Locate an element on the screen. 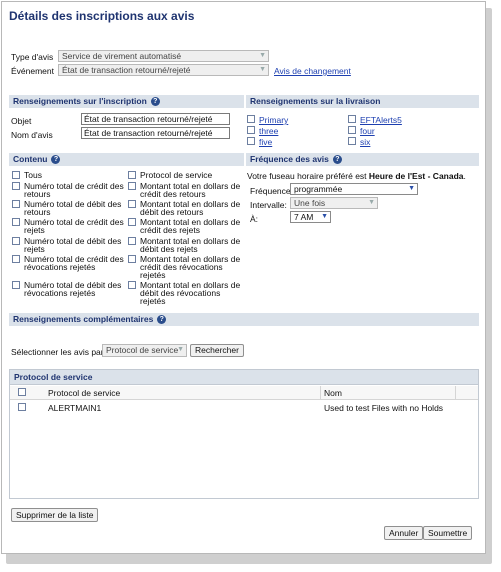 The width and height of the screenshot is (501, 572). results-column-headers: Protocol de service Nom is located at coordinates (244, 393).